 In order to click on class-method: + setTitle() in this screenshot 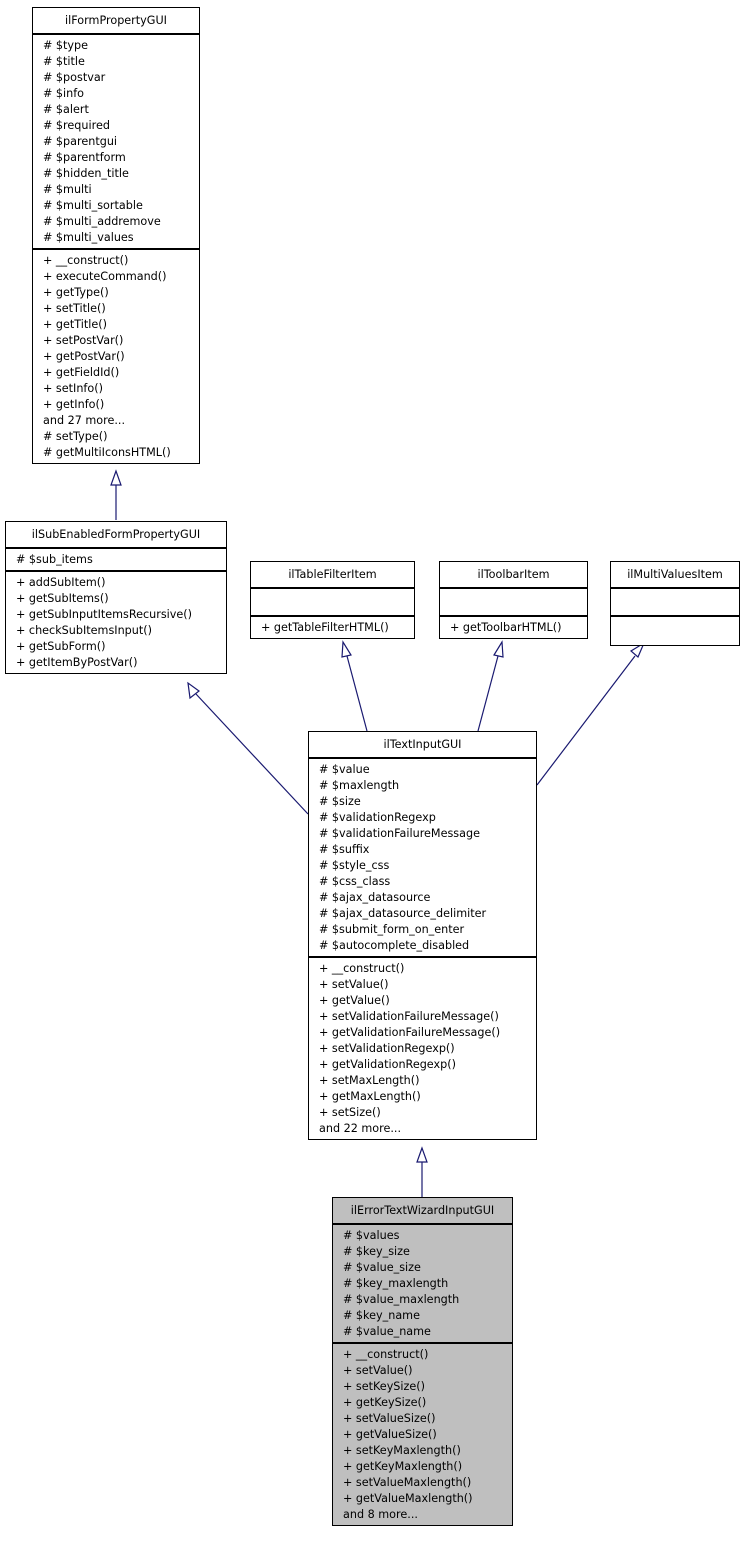, I will do `click(74, 308)`.